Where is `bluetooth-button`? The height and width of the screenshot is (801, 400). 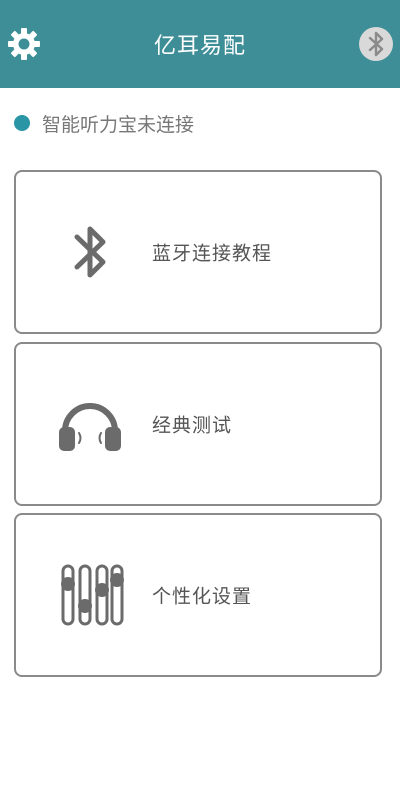
bluetooth-button is located at coordinates (376, 44).